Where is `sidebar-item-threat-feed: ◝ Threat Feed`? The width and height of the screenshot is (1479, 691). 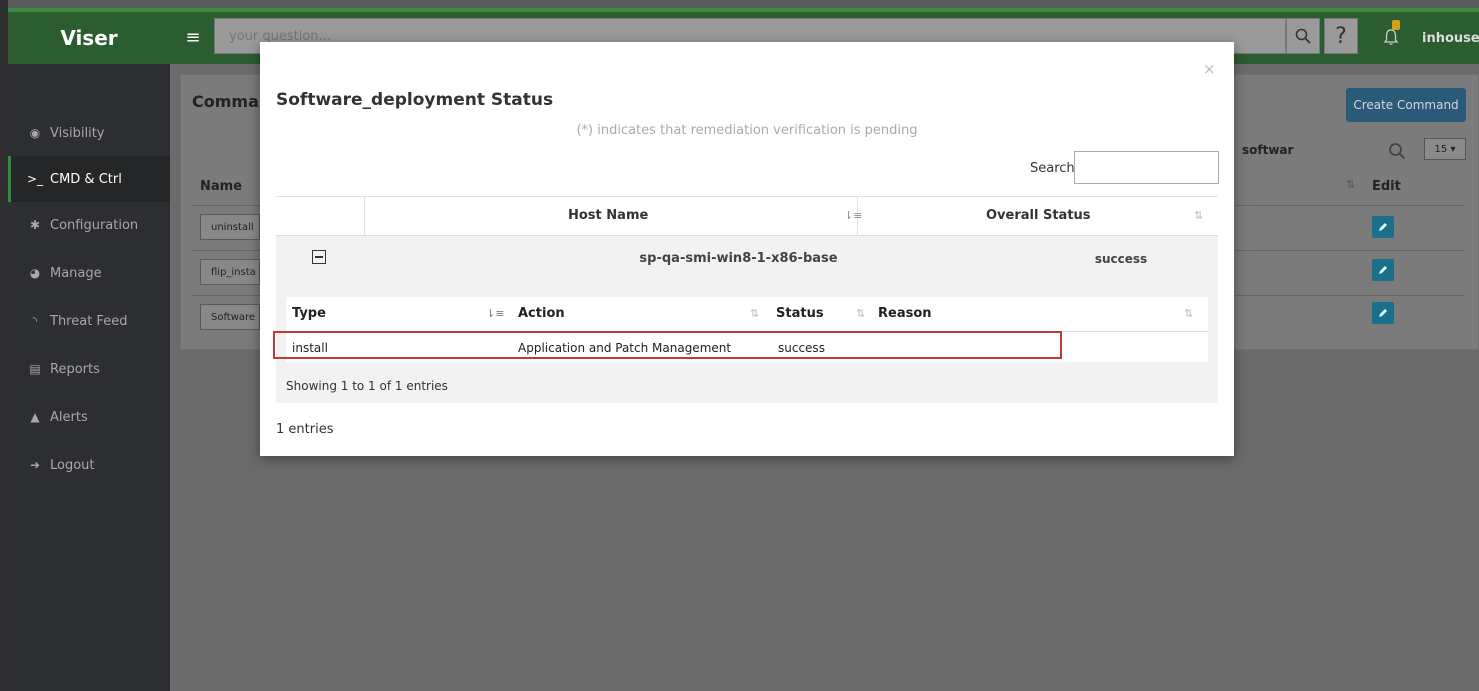
sidebar-item-threat-feed: ◝ Threat Feed is located at coordinates (89, 321).